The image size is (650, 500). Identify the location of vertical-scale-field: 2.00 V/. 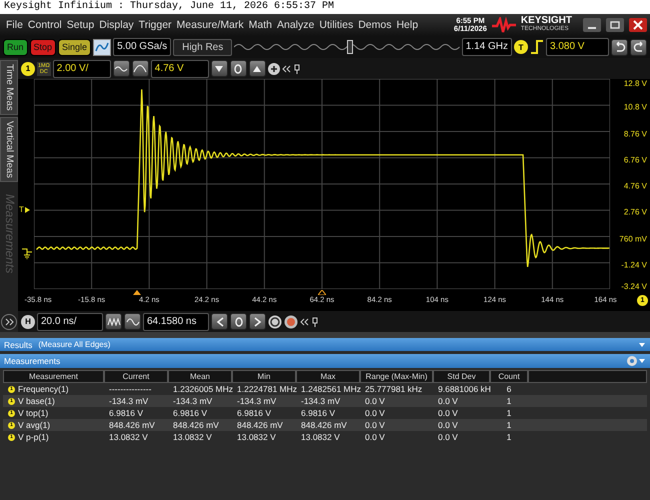
(81, 69).